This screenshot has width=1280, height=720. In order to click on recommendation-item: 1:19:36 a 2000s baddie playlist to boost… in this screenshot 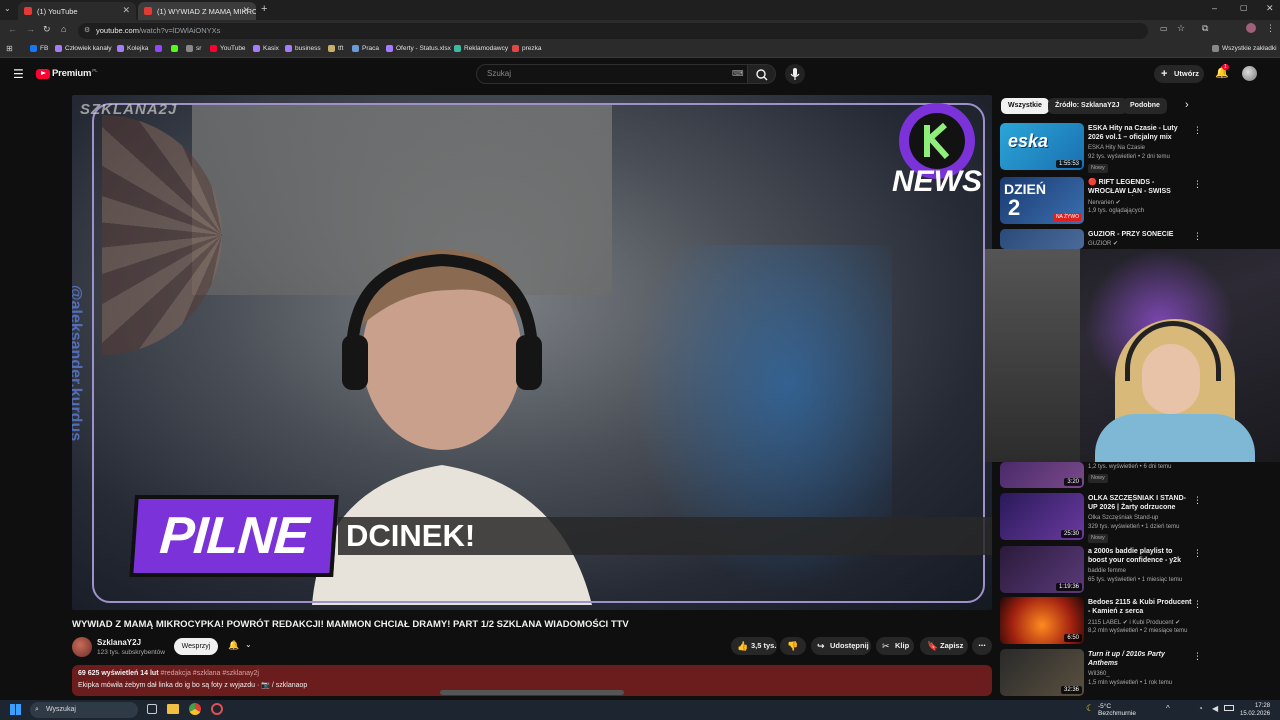, I will do `click(1140, 571)`.